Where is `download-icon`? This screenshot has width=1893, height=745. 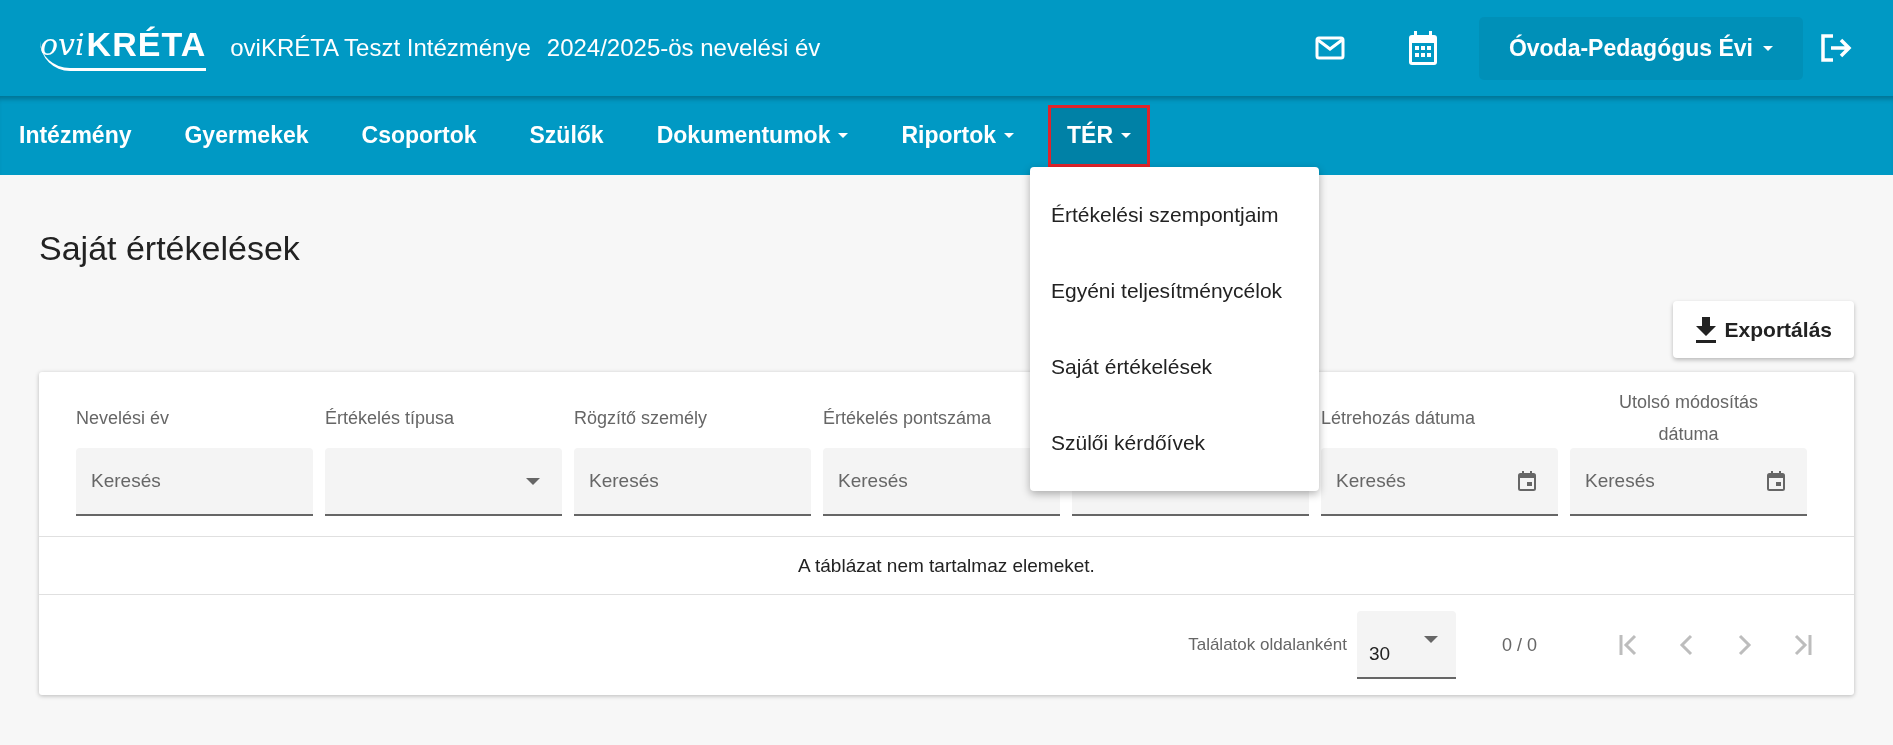 download-icon is located at coordinates (1705, 329).